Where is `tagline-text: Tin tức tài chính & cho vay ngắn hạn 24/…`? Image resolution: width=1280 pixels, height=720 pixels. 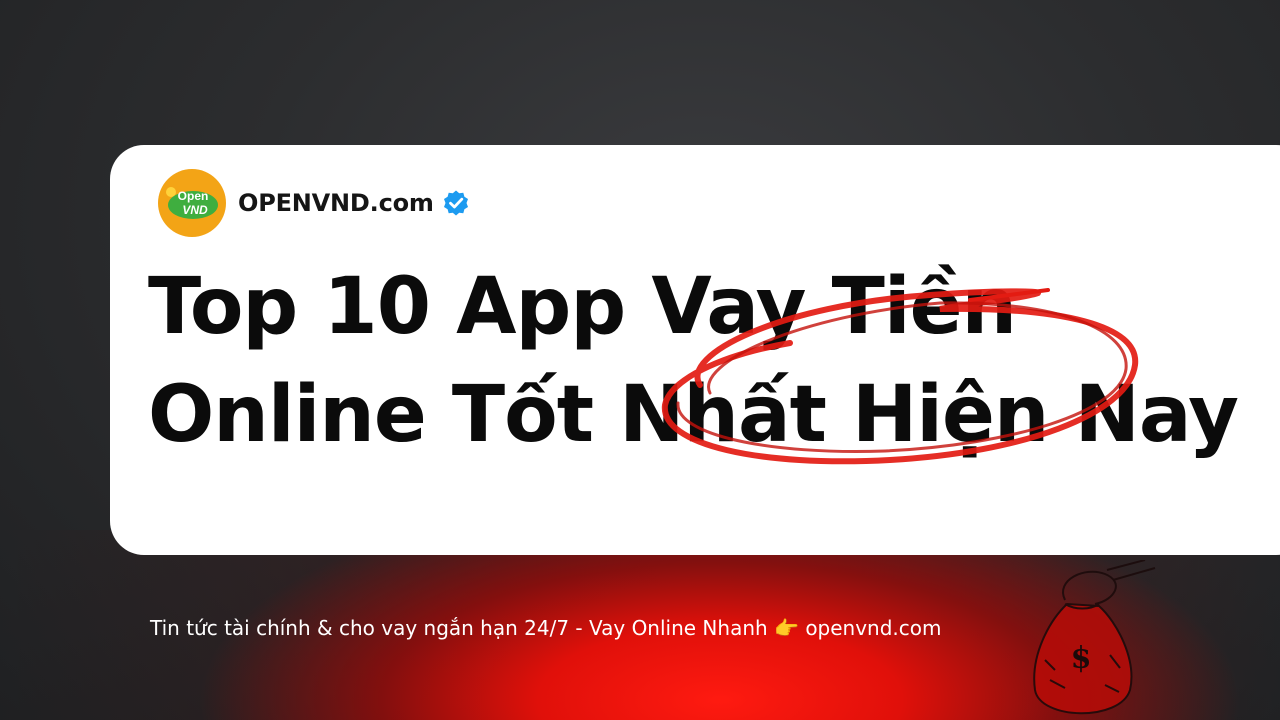 tagline-text: Tin tức tài chính & cho vay ngắn hạn 24/… is located at coordinates (459, 628).